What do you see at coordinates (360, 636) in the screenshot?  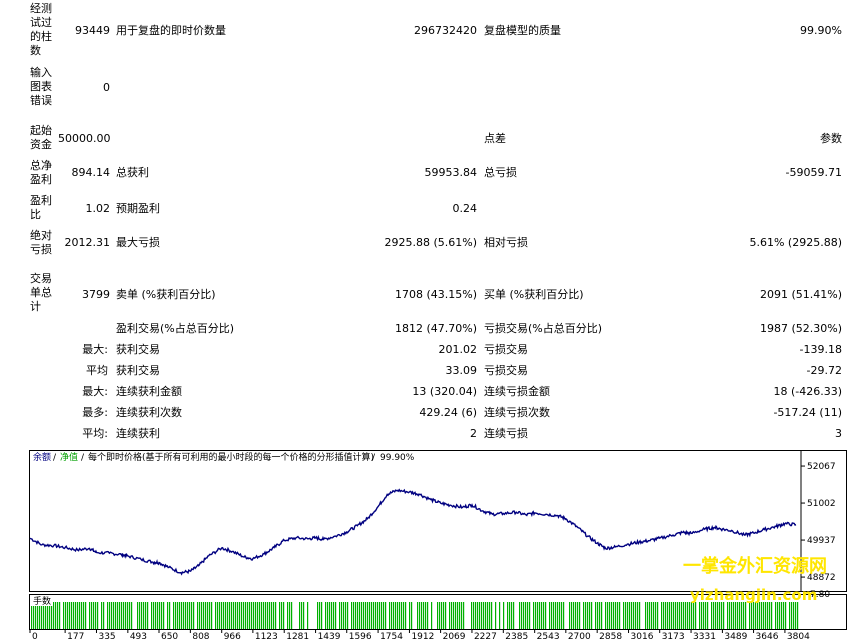 I see `x-tick-label: 1596` at bounding box center [360, 636].